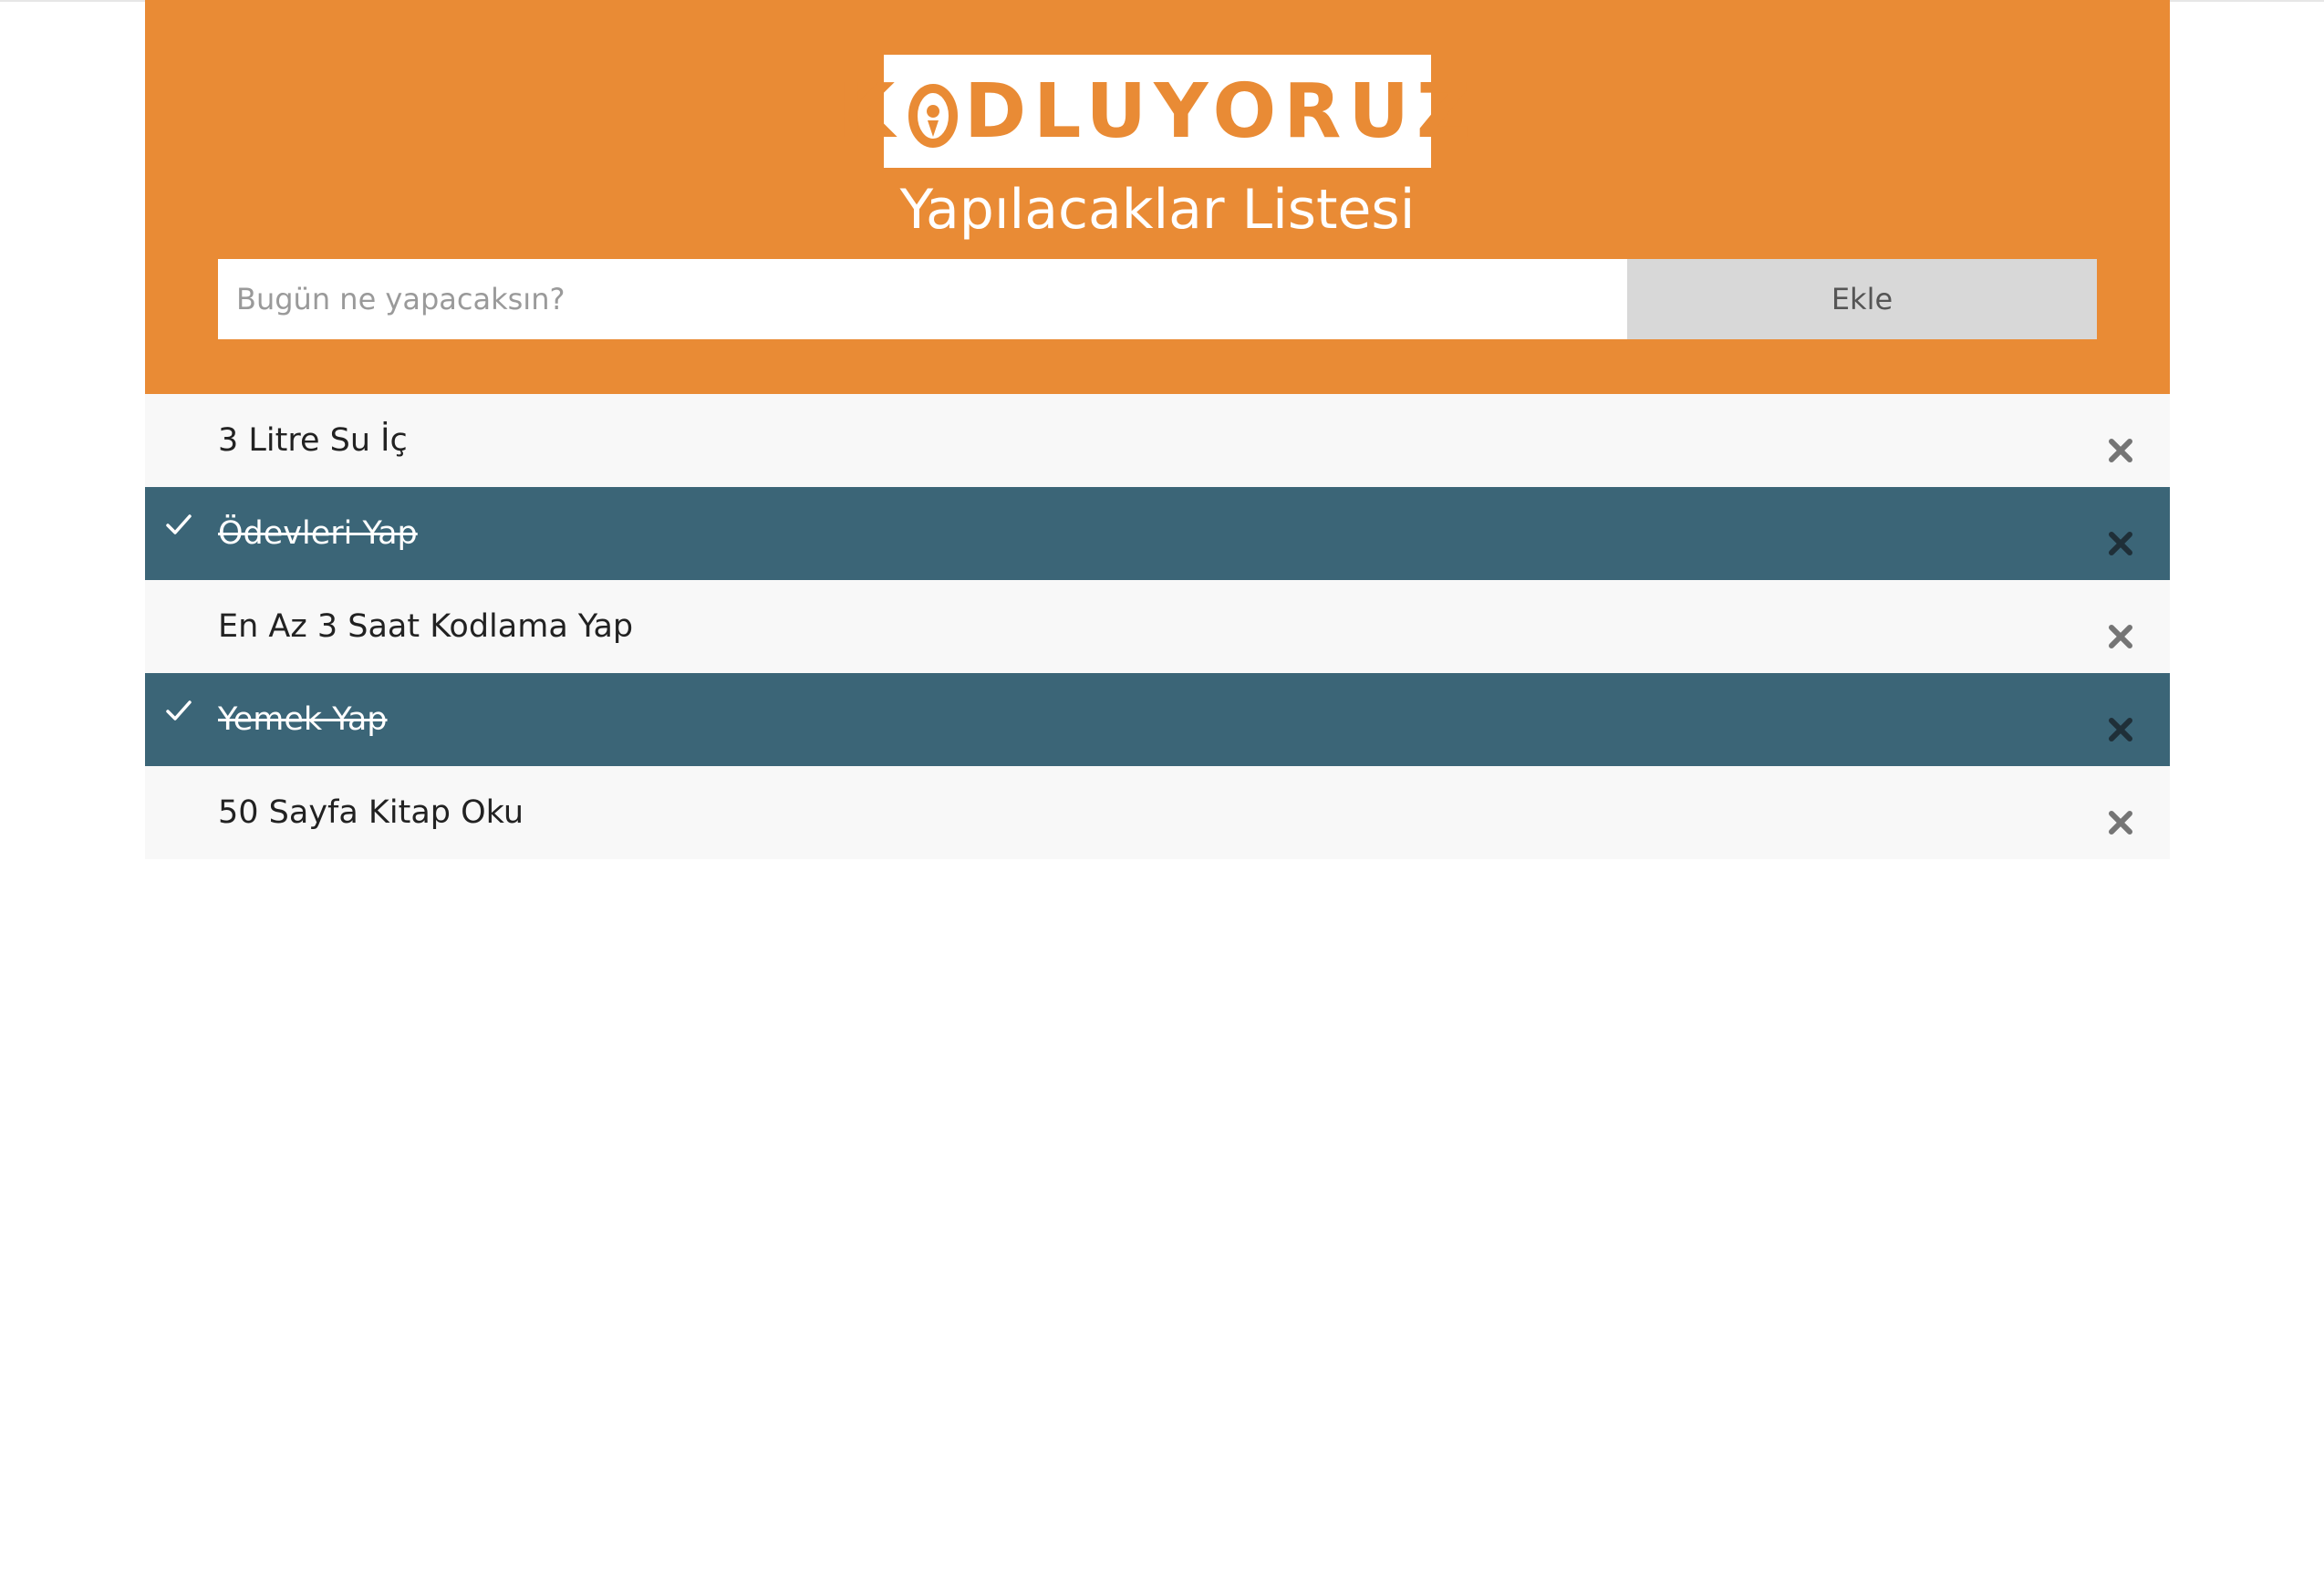 Image resolution: width=2324 pixels, height=1576 pixels. What do you see at coordinates (1157, 533) in the screenshot?
I see `todo-item: Ödevleri Yap` at bounding box center [1157, 533].